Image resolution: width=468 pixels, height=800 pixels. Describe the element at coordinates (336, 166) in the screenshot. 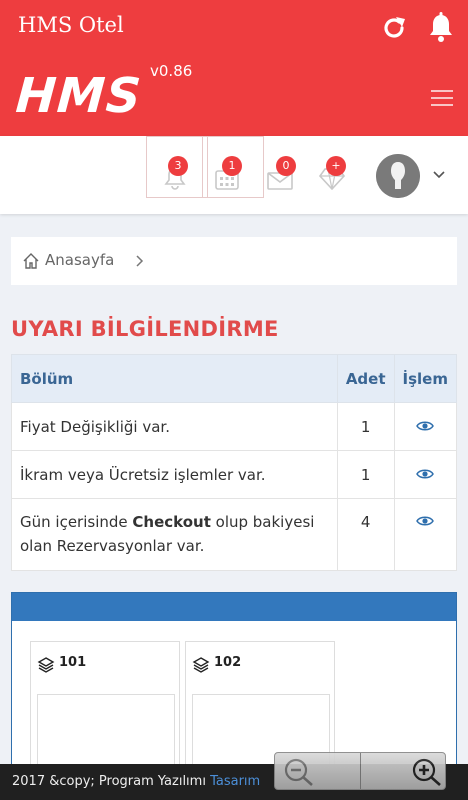

I see `diamond-badge: +` at that location.